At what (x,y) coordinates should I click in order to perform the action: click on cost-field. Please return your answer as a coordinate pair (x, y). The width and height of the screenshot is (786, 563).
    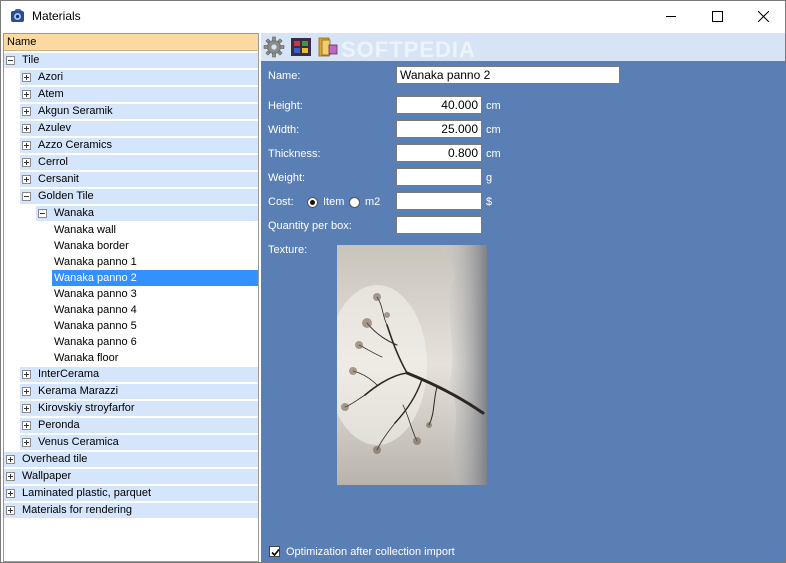
    Looking at the image, I should click on (439, 201).